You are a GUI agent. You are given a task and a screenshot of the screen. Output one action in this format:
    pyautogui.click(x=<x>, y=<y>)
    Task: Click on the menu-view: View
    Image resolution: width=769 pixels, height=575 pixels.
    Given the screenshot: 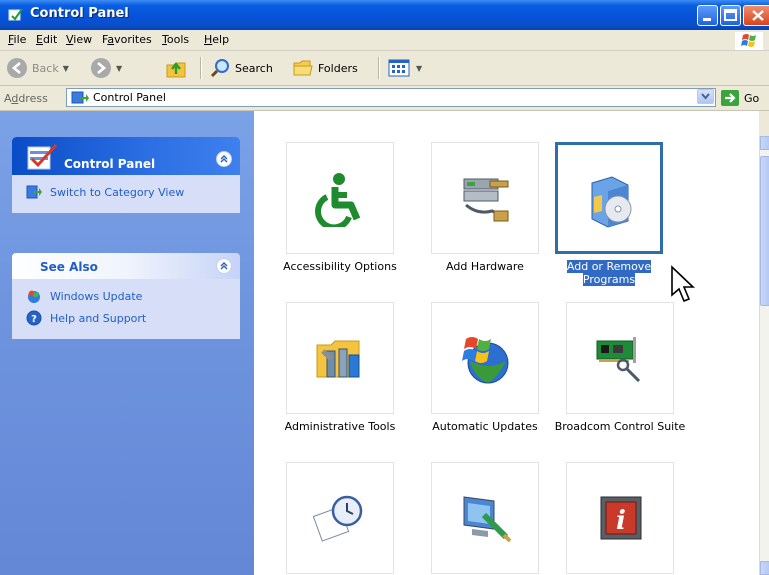 What is the action you would take?
    pyautogui.click(x=79, y=39)
    